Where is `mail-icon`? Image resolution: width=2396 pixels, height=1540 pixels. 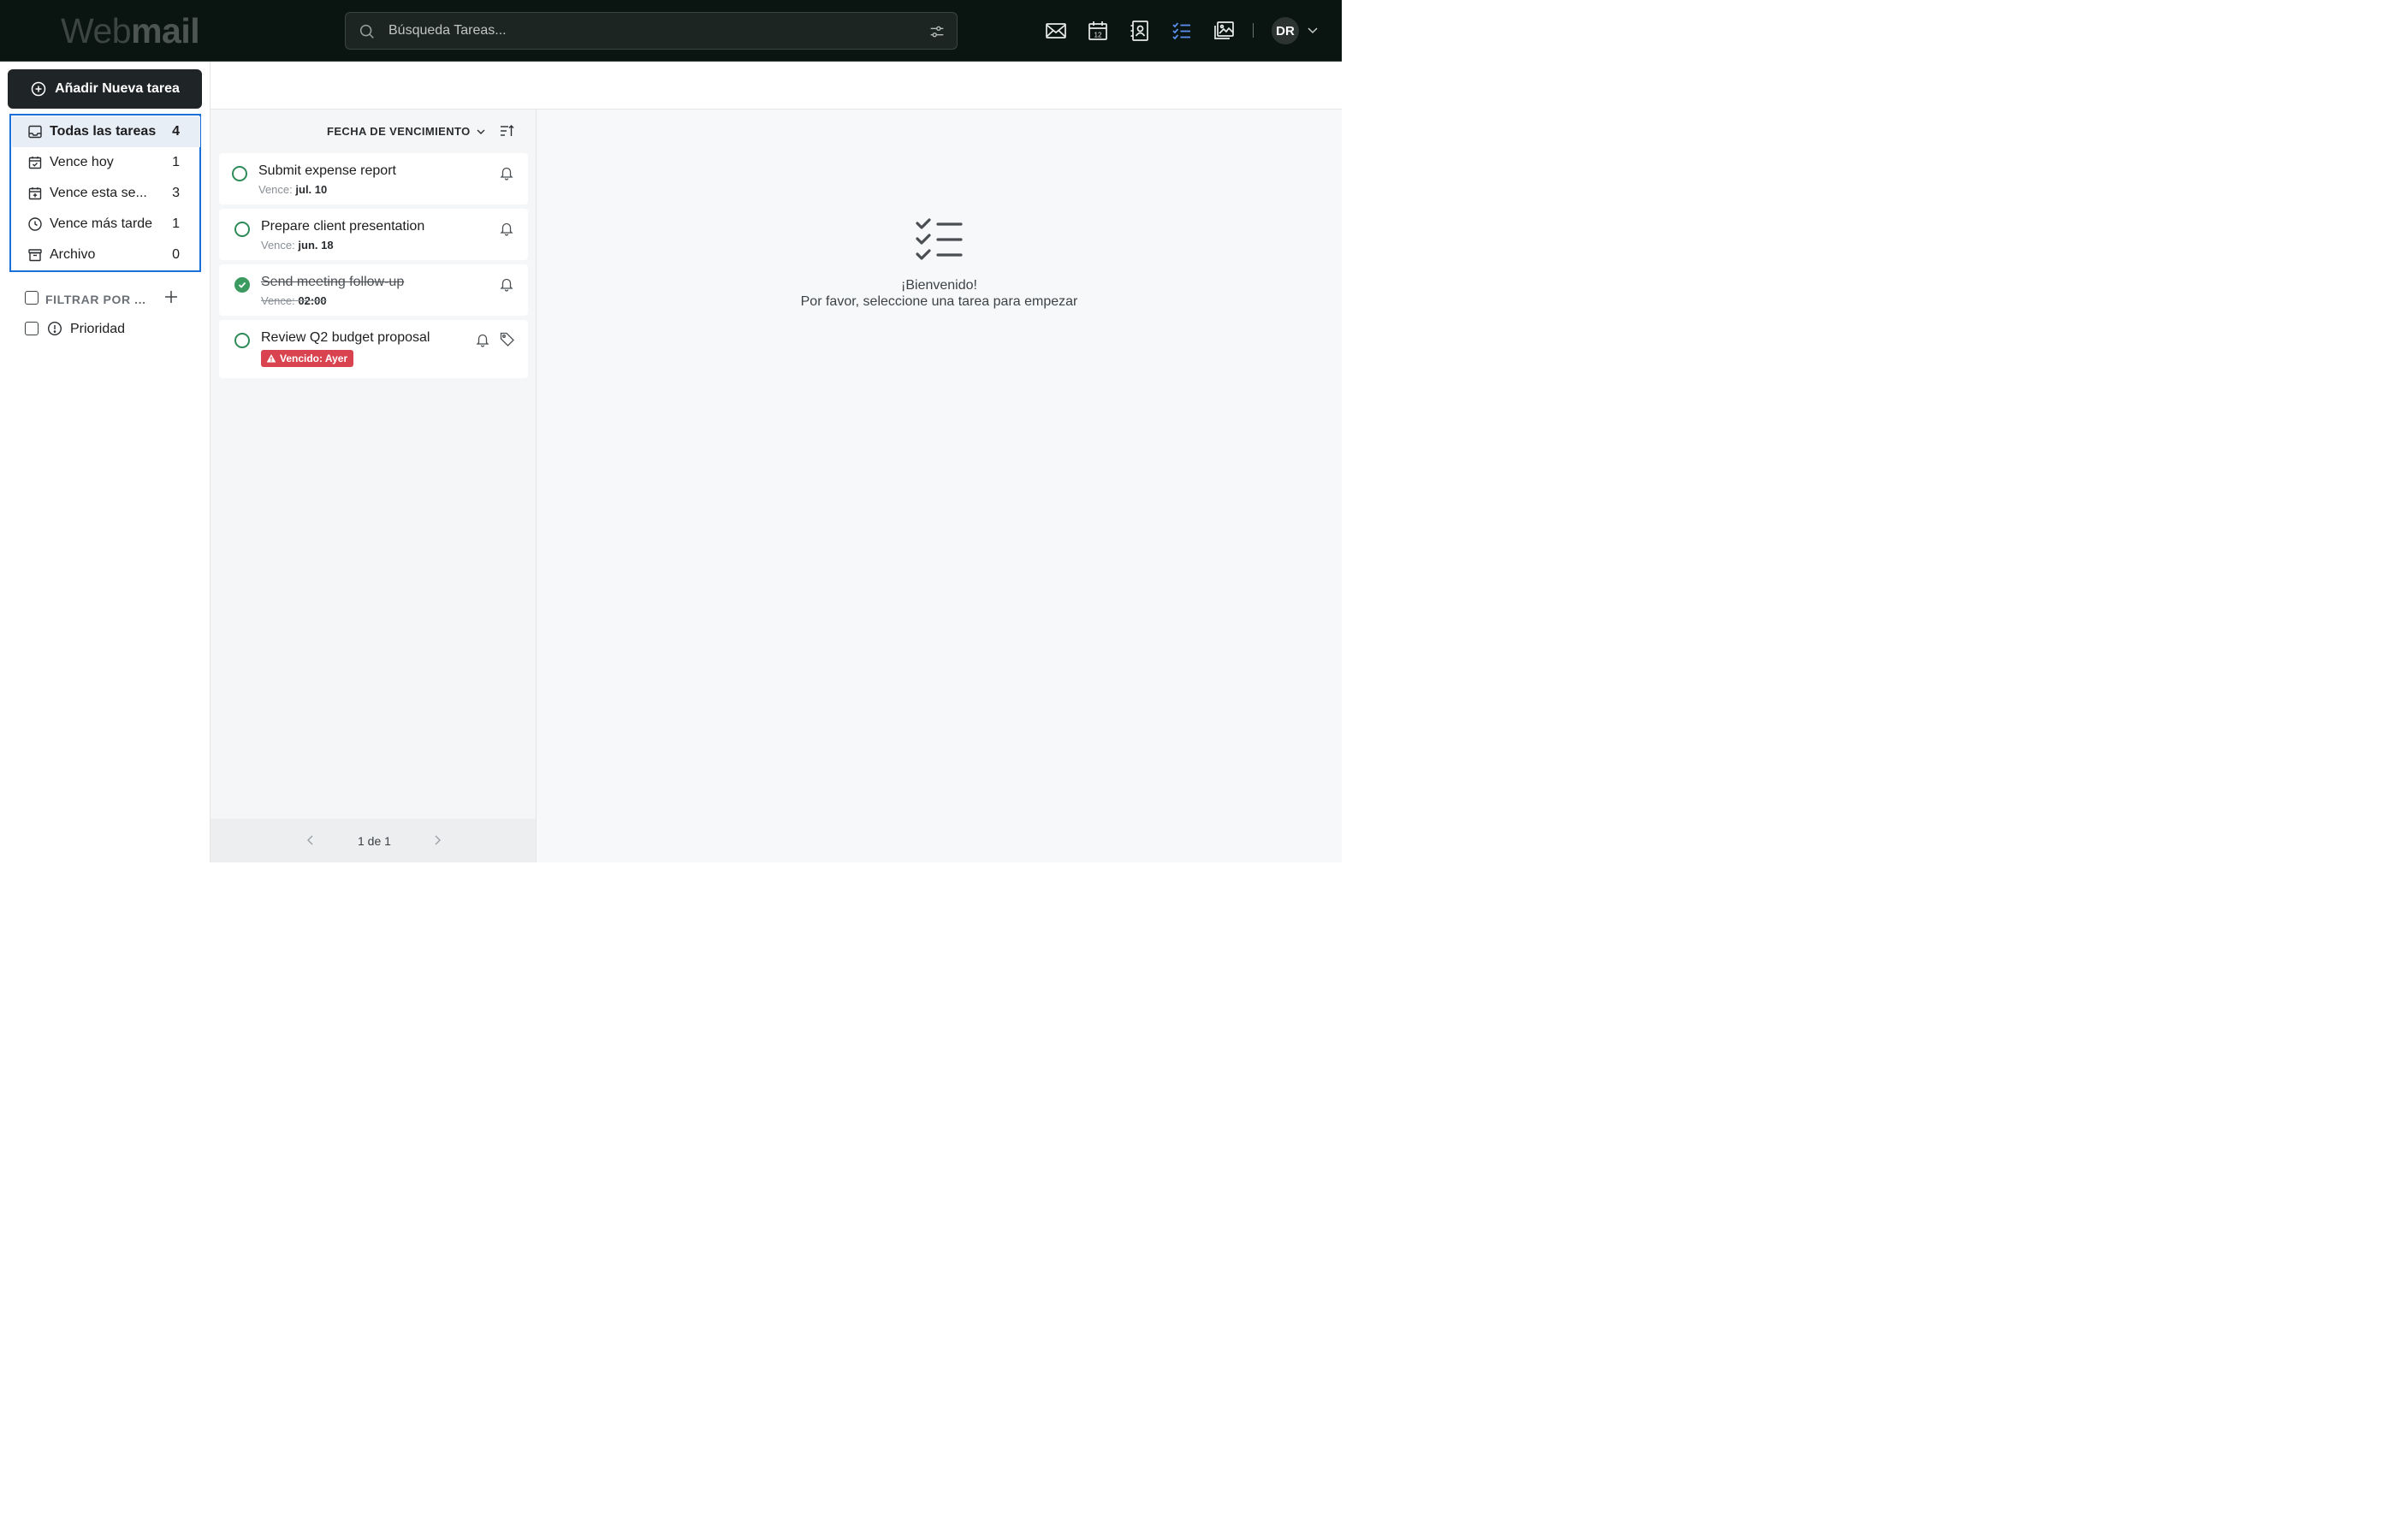 mail-icon is located at coordinates (1056, 31).